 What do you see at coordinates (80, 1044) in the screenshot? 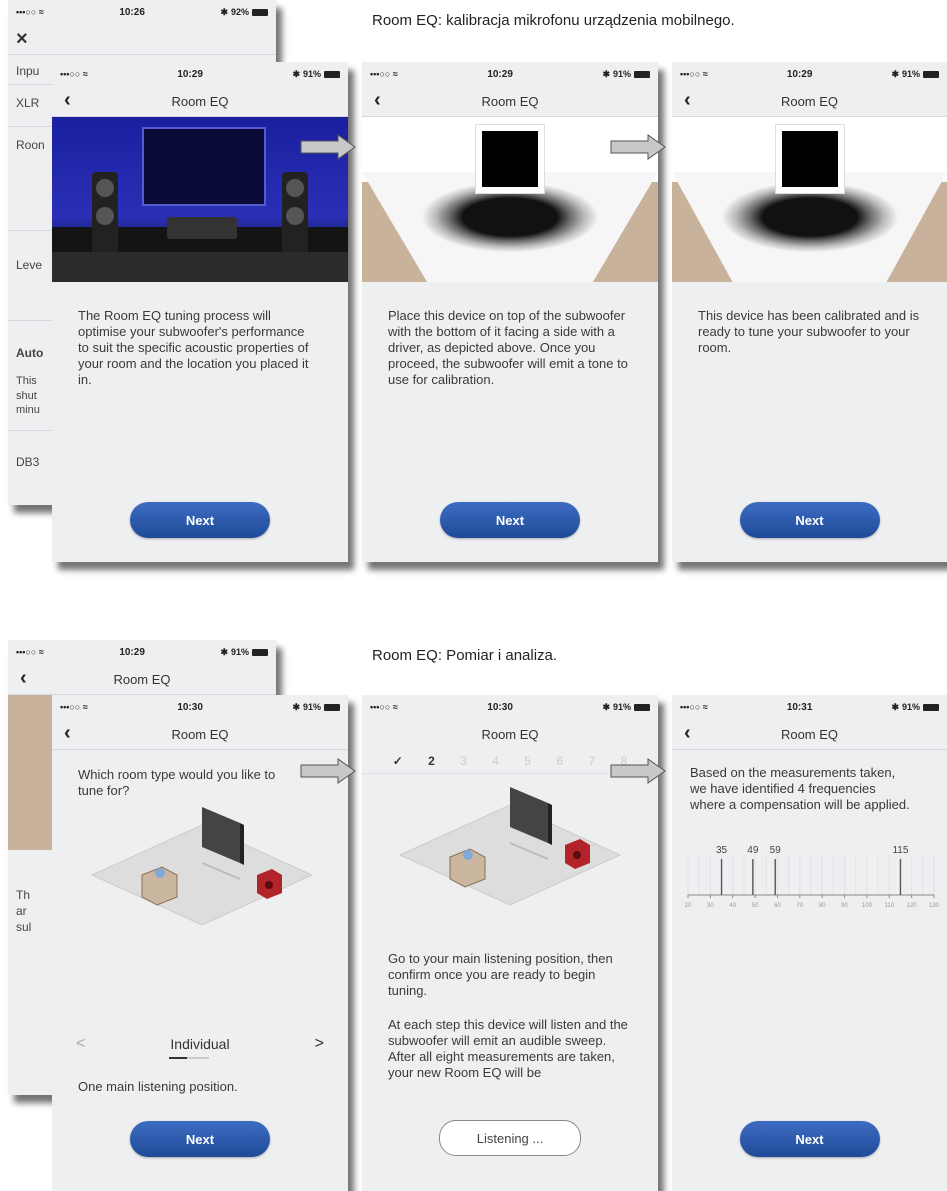
I see `prev-room-type-button: <` at bounding box center [80, 1044].